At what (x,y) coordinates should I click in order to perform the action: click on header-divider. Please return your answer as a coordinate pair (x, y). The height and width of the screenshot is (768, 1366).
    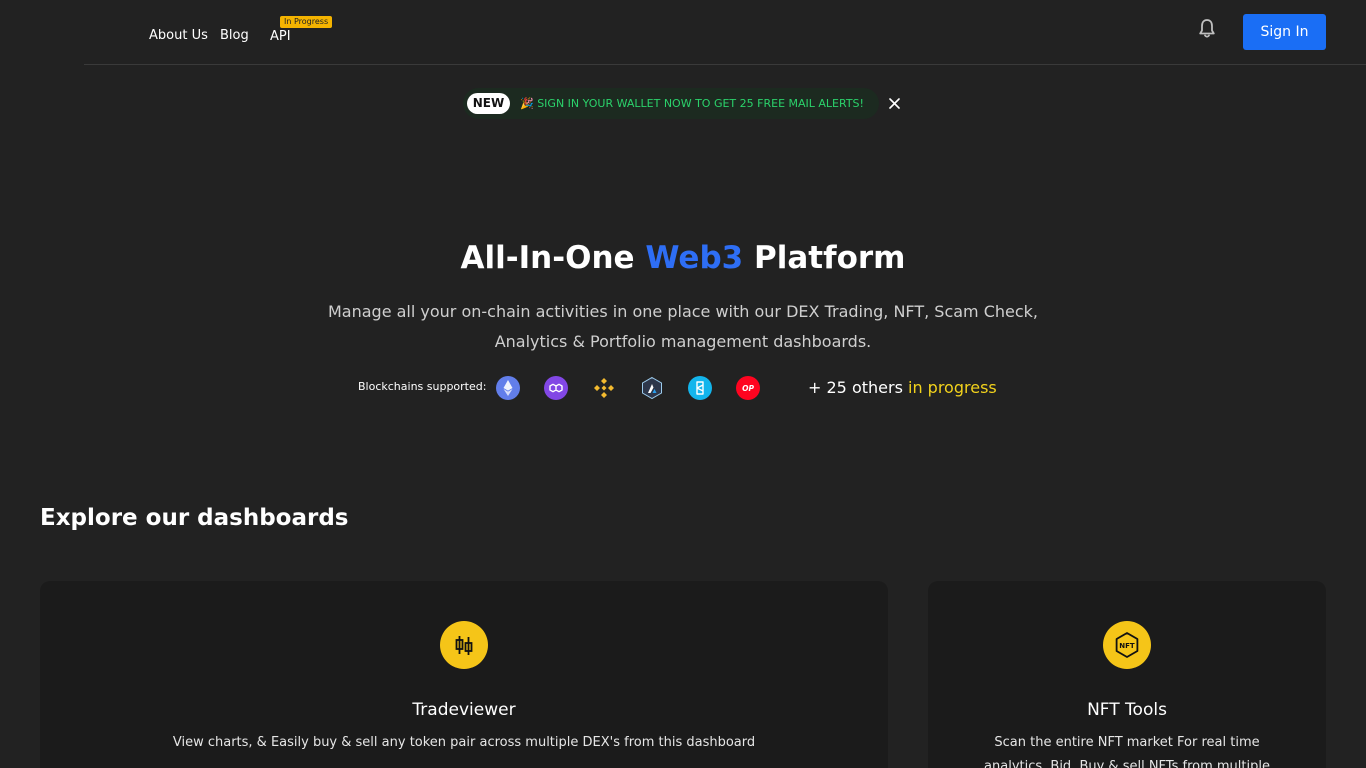
    Looking at the image, I should click on (725, 64).